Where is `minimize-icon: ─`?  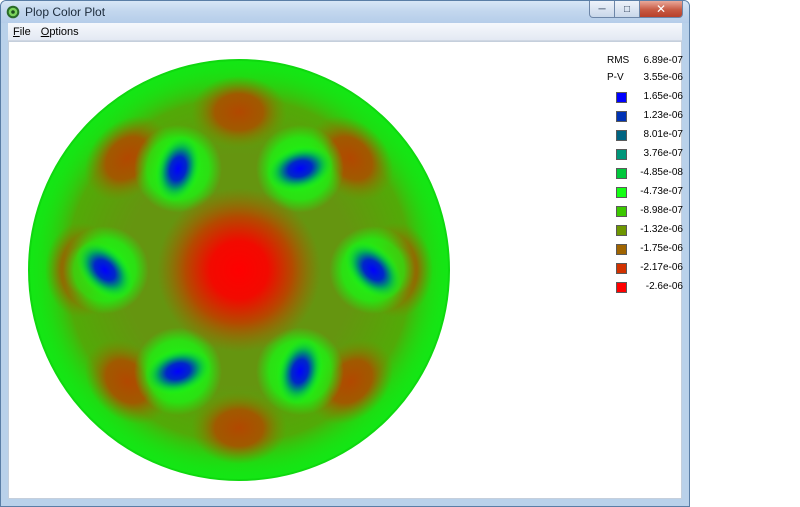 minimize-icon: ─ is located at coordinates (602, 9).